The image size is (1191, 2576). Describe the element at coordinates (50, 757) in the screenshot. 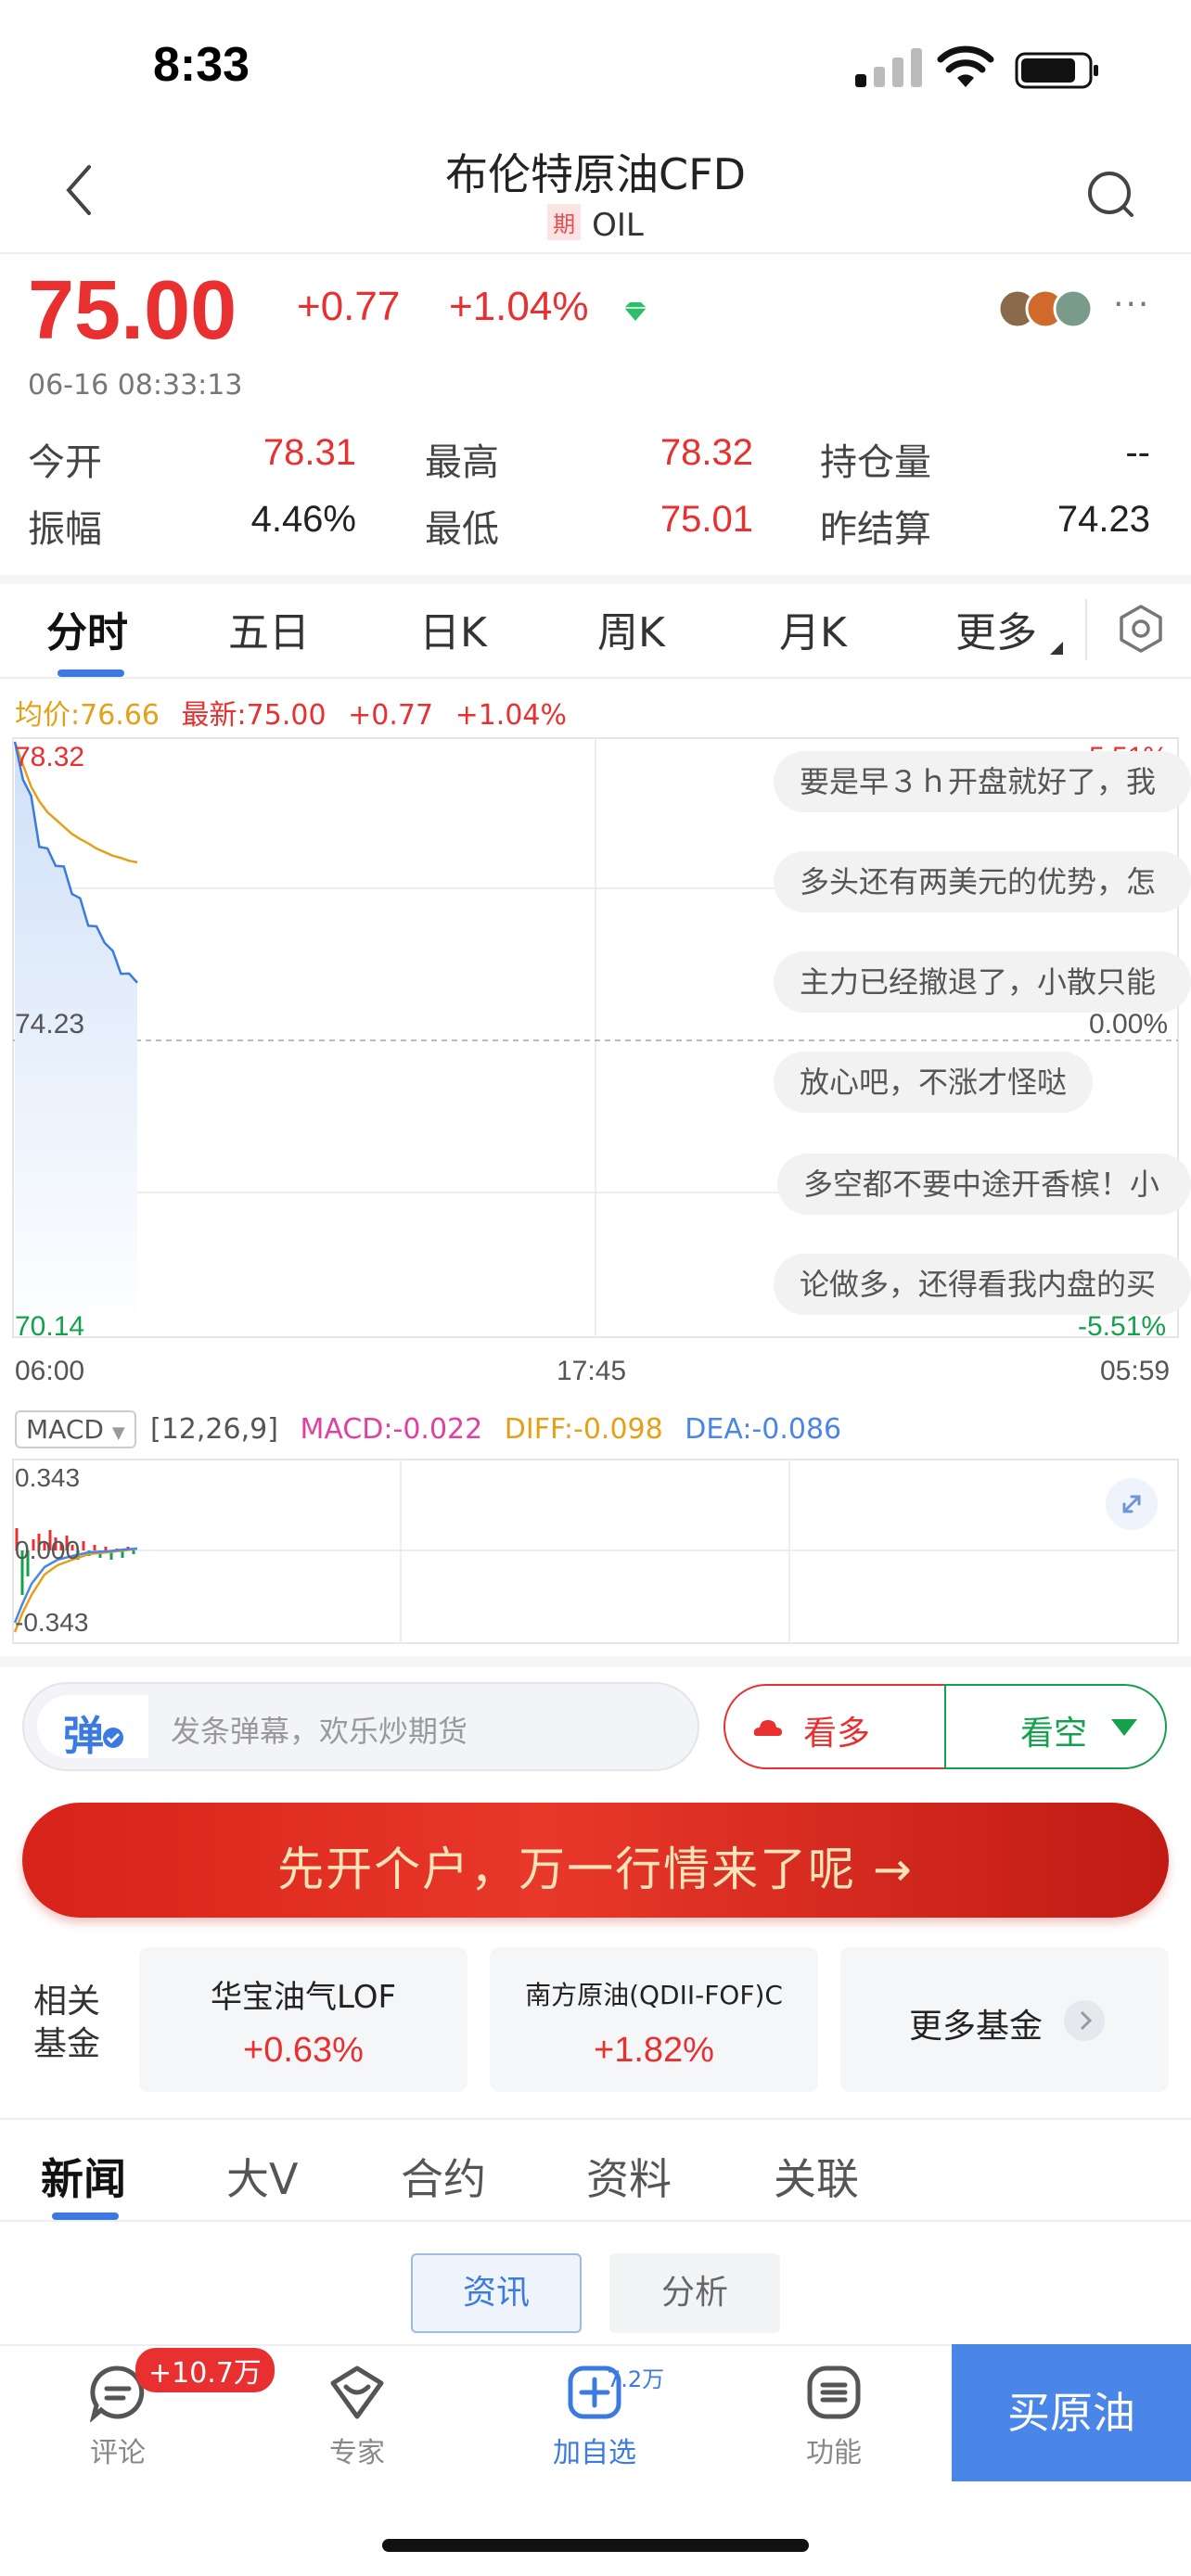

I see `y-axis-high: 78.32` at that location.